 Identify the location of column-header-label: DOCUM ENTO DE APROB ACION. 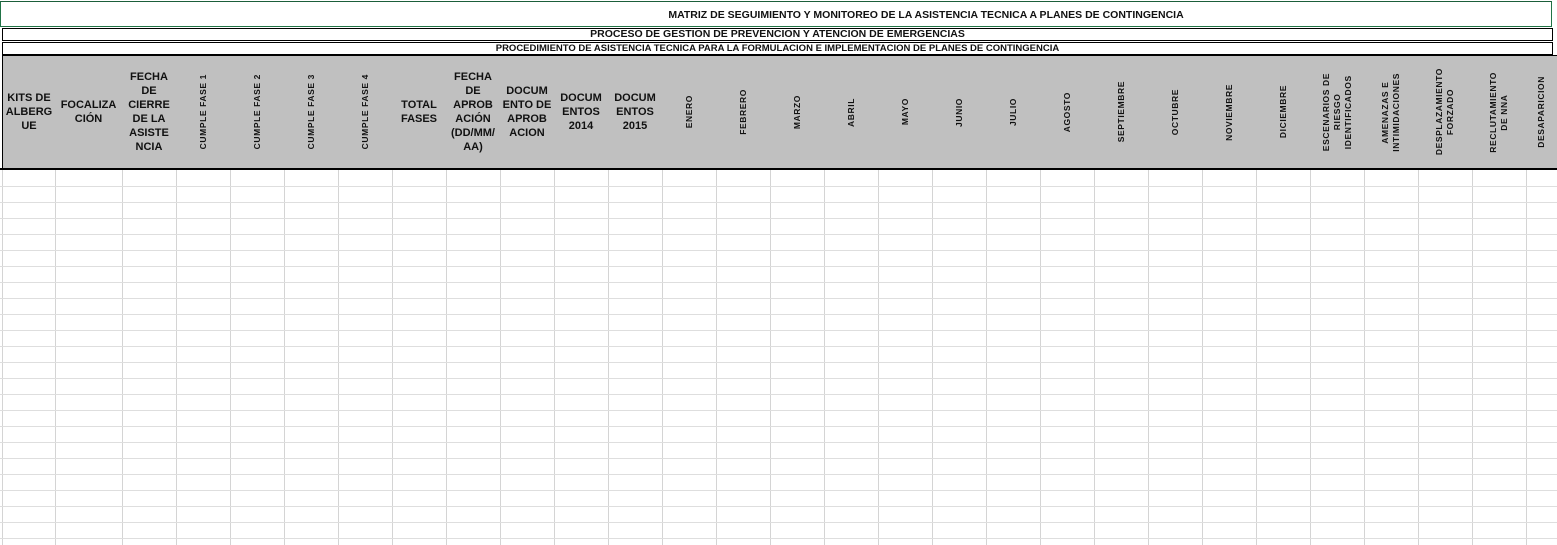
(527, 112).